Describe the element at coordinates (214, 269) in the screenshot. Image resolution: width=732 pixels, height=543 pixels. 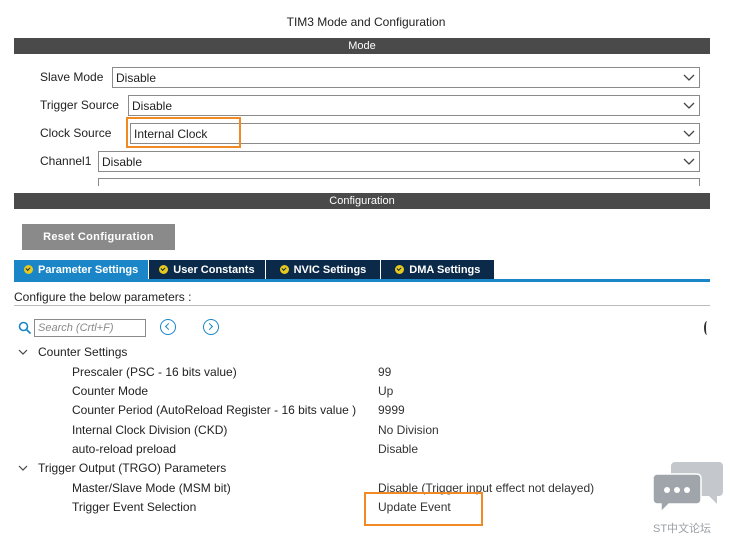
I see `tab-label: User Constants` at that location.